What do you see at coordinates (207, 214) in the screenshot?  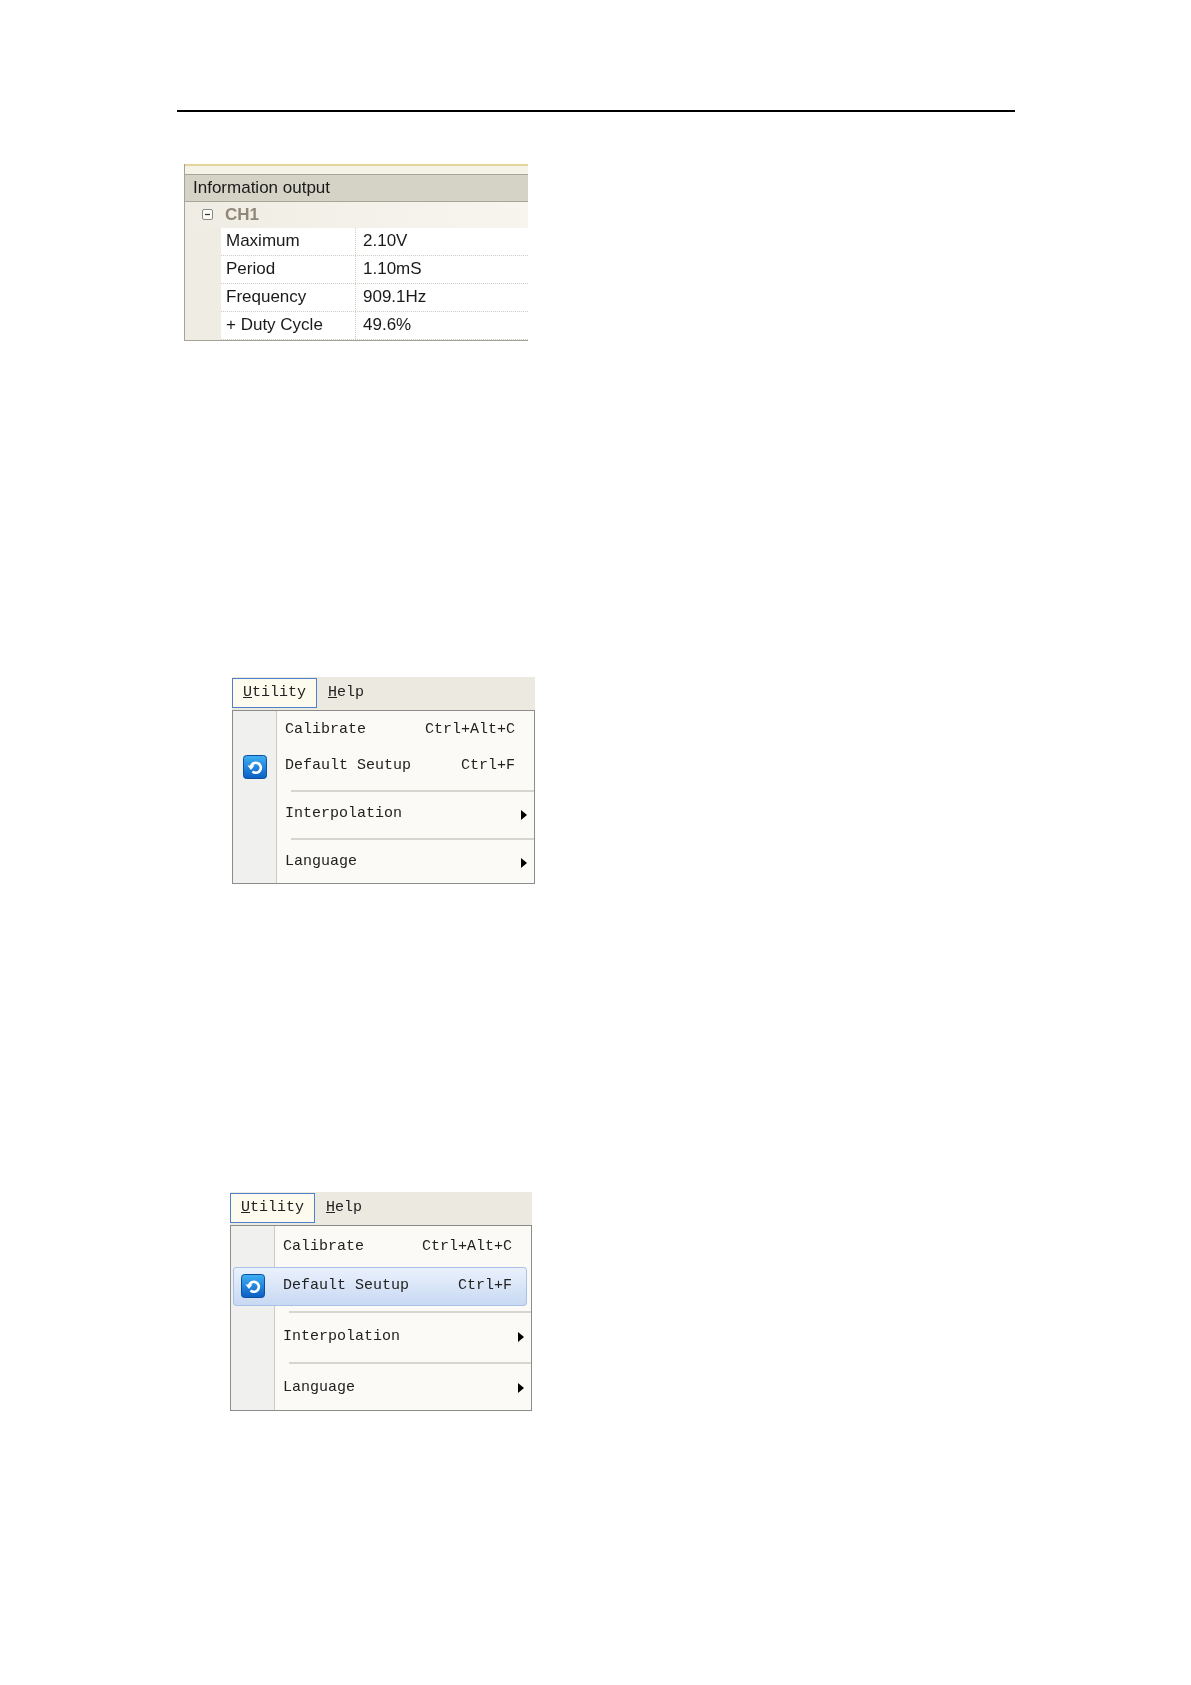 I see `collapse-box-icon` at bounding box center [207, 214].